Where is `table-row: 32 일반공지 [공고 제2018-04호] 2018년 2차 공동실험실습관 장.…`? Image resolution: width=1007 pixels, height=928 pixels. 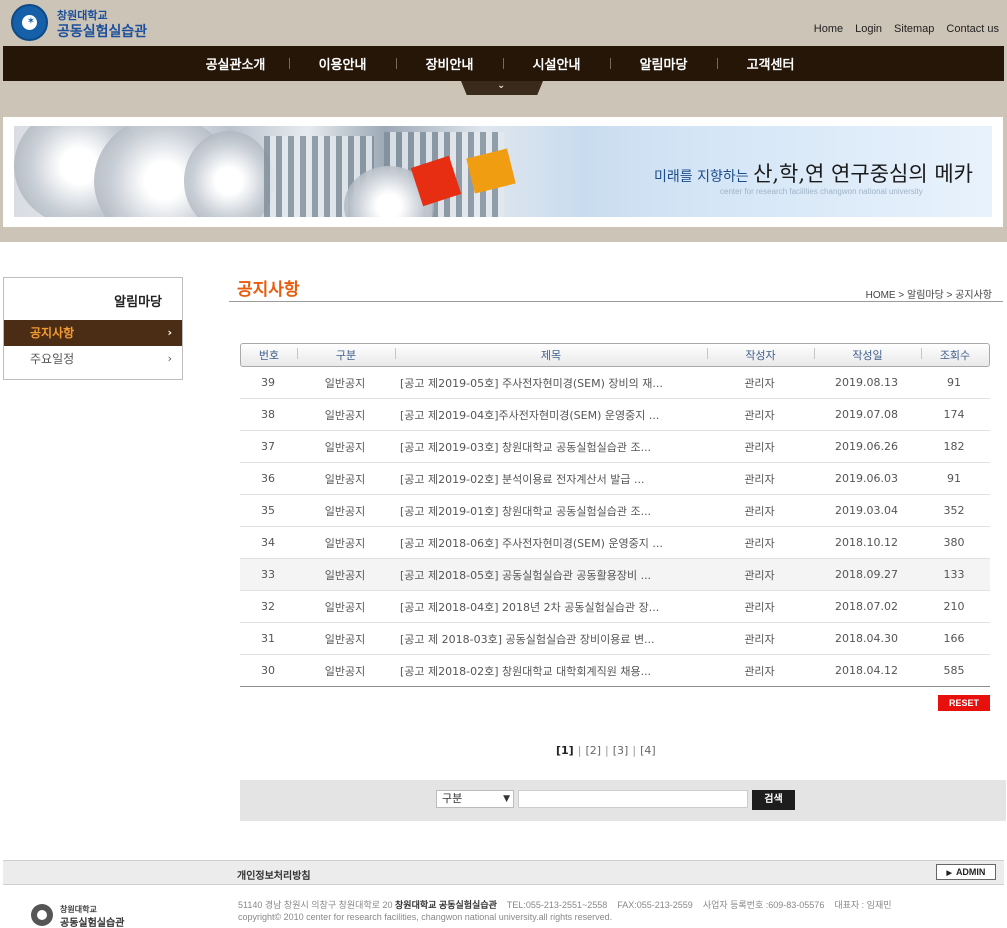 table-row: 32 일반공지 [공고 제2018-04호] 2018년 2차 공동실험실습관 장.… is located at coordinates (615, 607).